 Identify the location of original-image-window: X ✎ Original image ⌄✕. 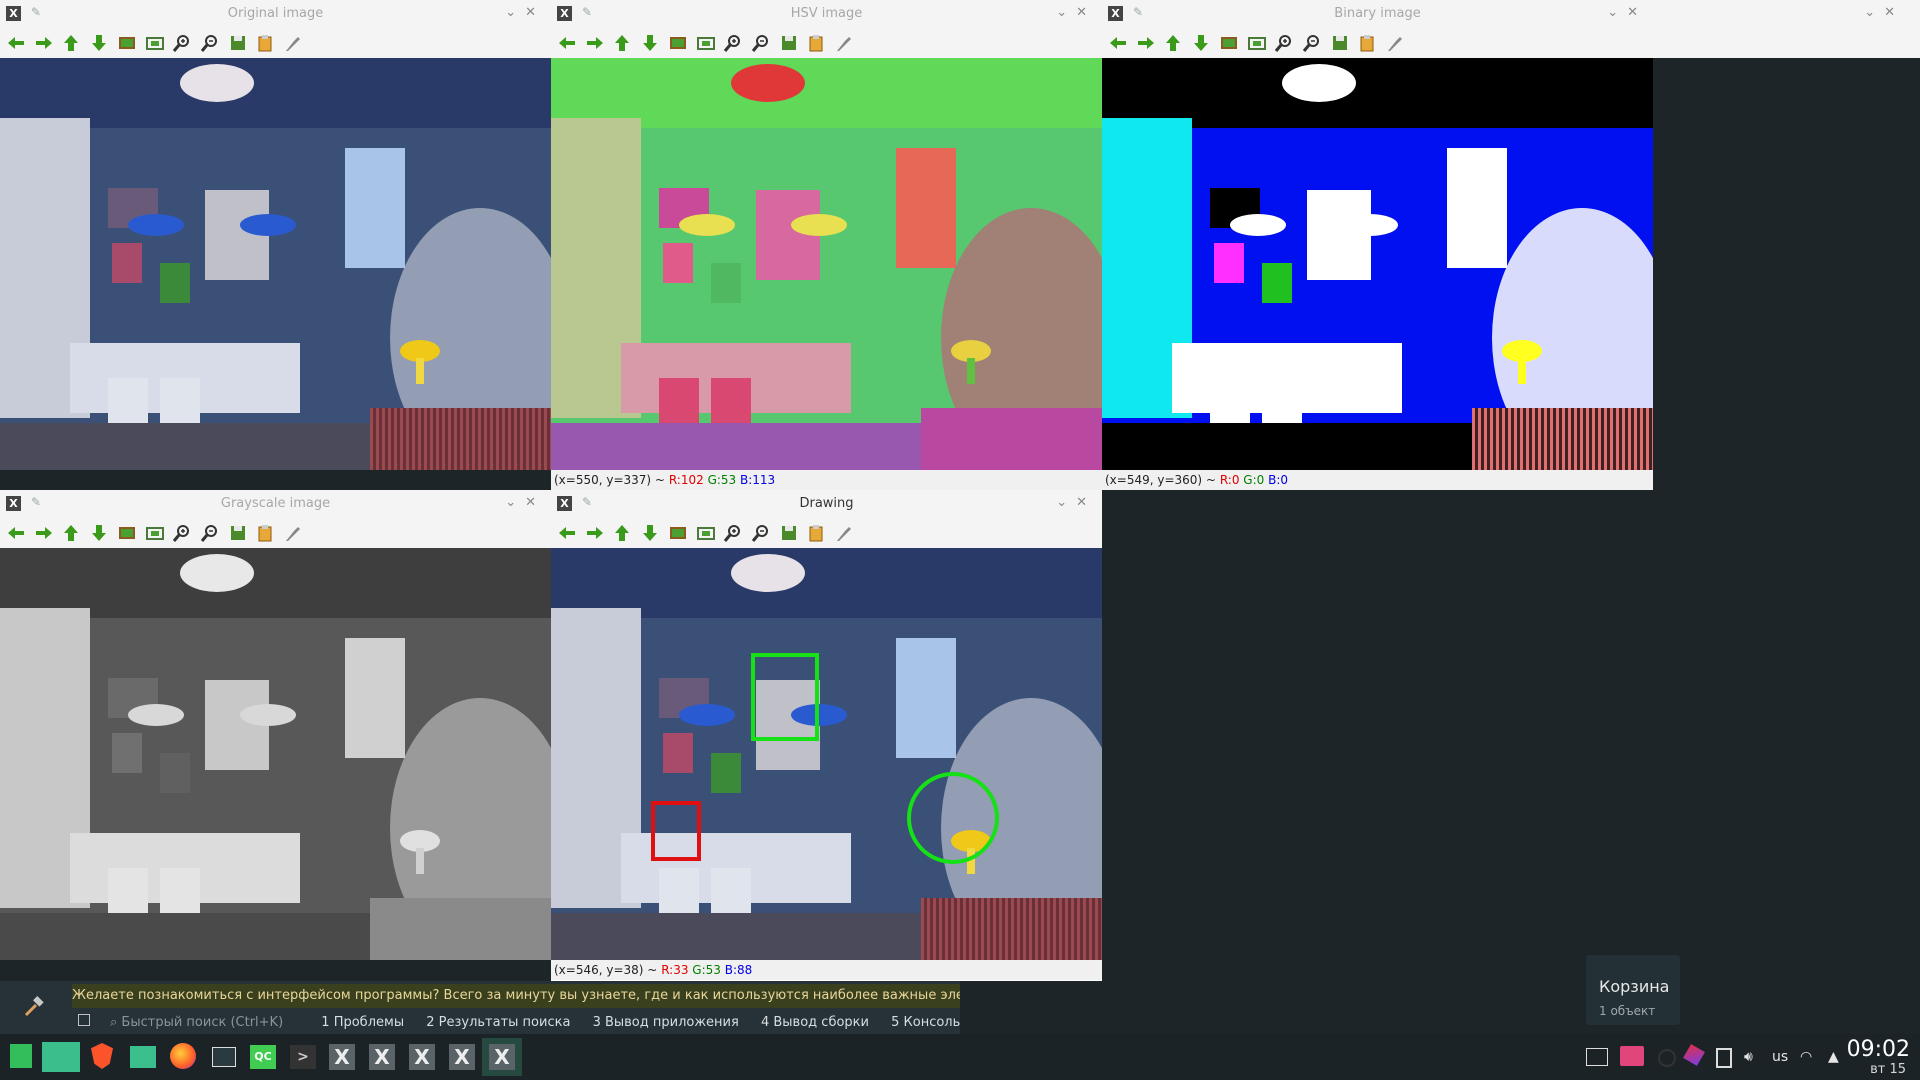
(275, 235).